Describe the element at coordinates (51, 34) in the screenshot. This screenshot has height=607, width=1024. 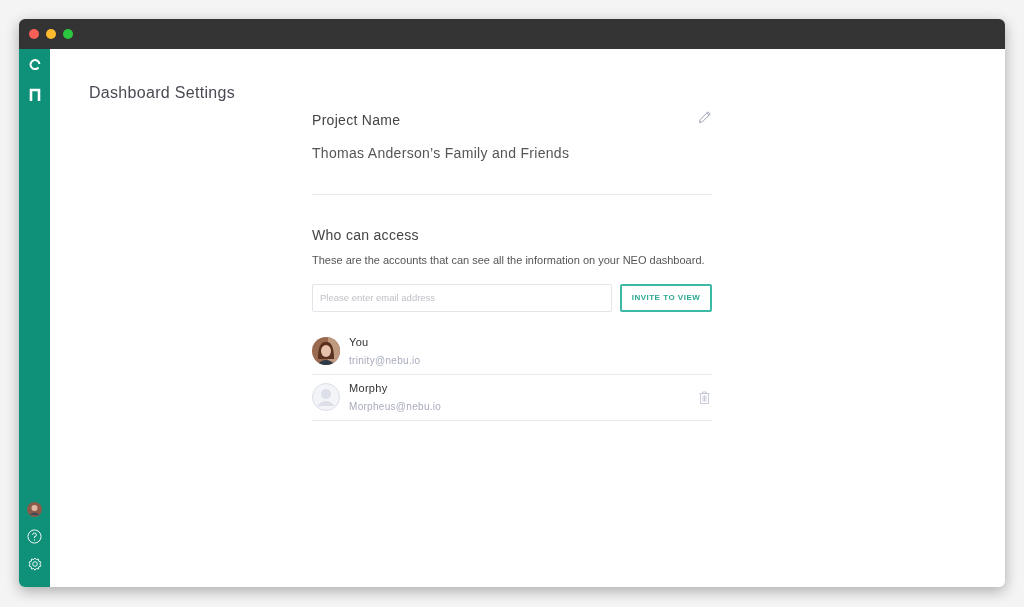
I see `minimize-window-button` at that location.